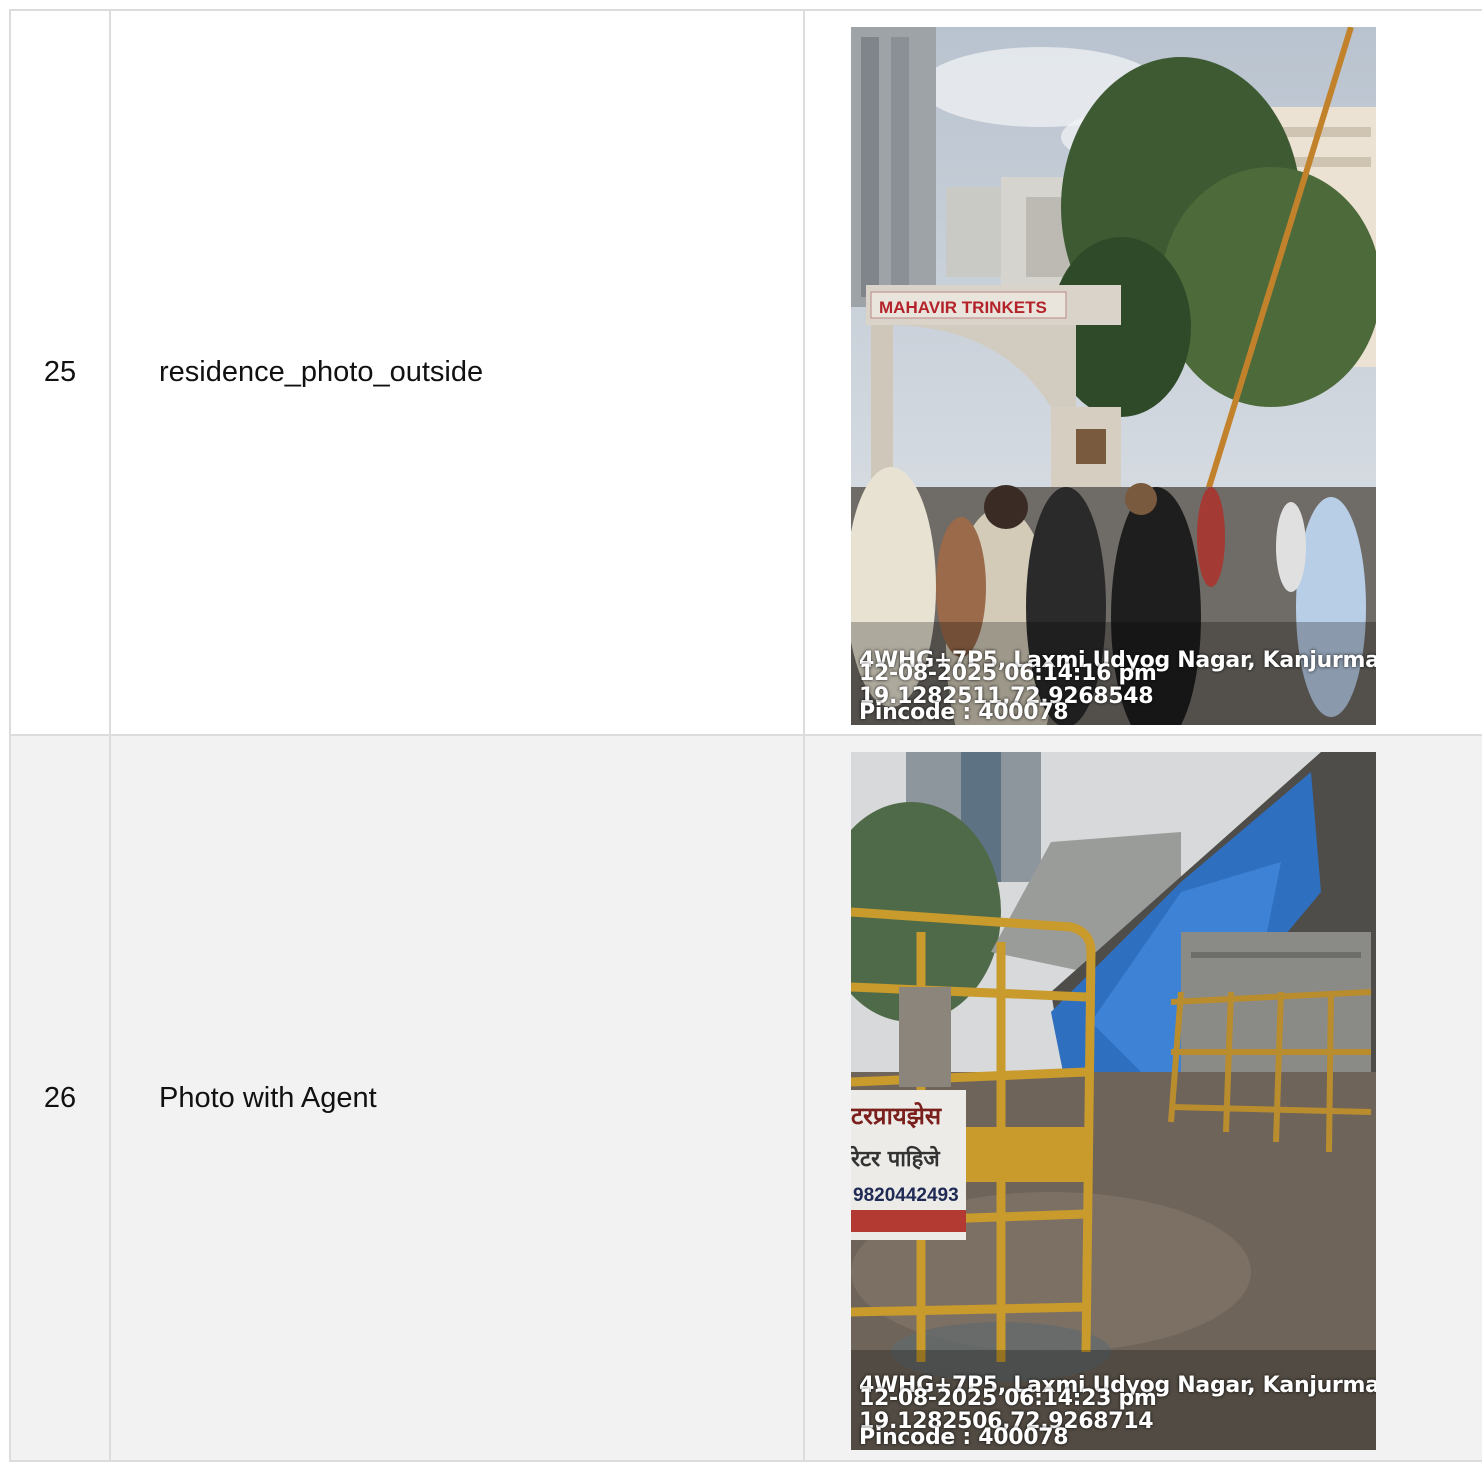 This screenshot has height=1462, width=1482. I want to click on row-number: 25, so click(60, 372).